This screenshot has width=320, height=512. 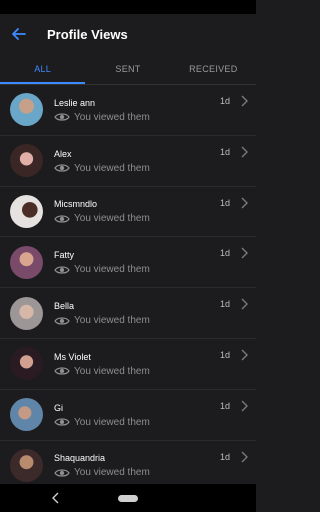 I want to click on active-tab-indicator, so click(x=42, y=83).